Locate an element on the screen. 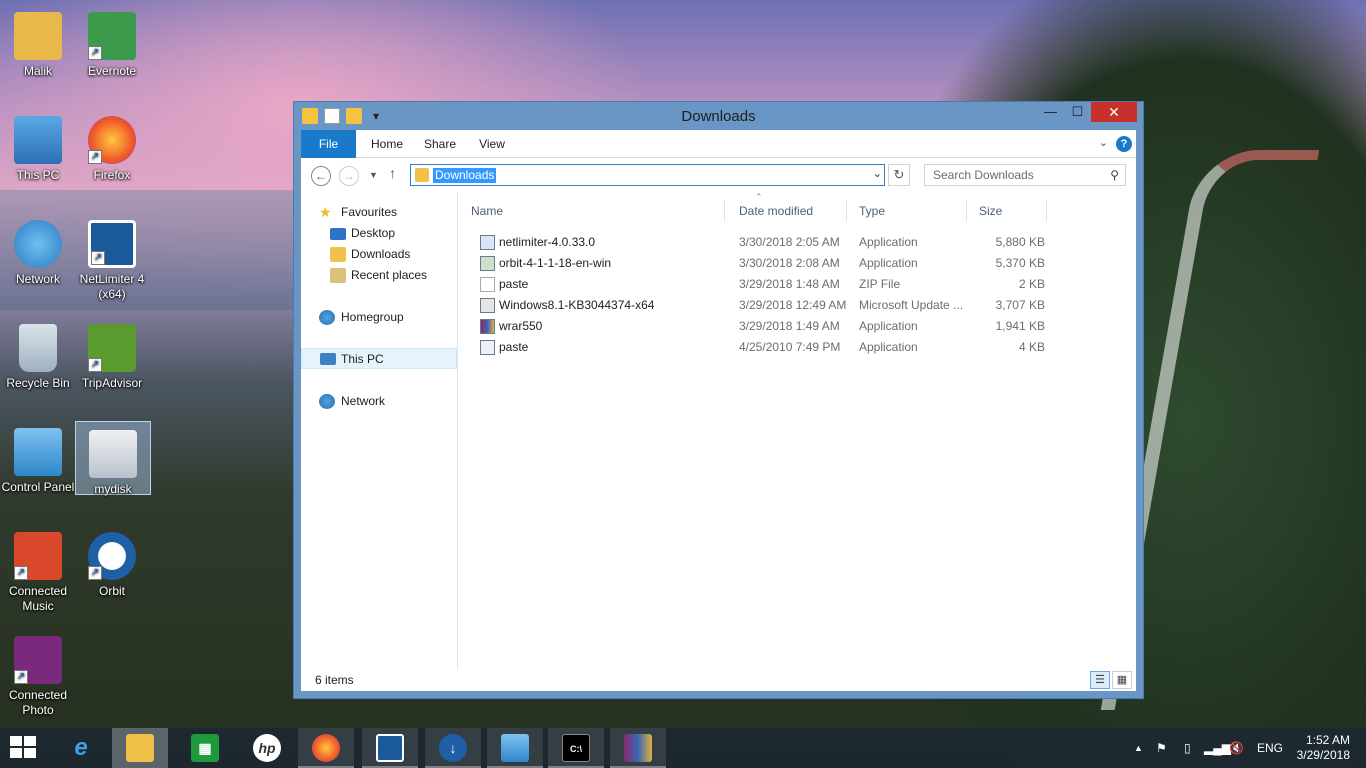 Image resolution: width=1366 pixels, height=768 pixels. nav-this-pc: This PC is located at coordinates (379, 358).